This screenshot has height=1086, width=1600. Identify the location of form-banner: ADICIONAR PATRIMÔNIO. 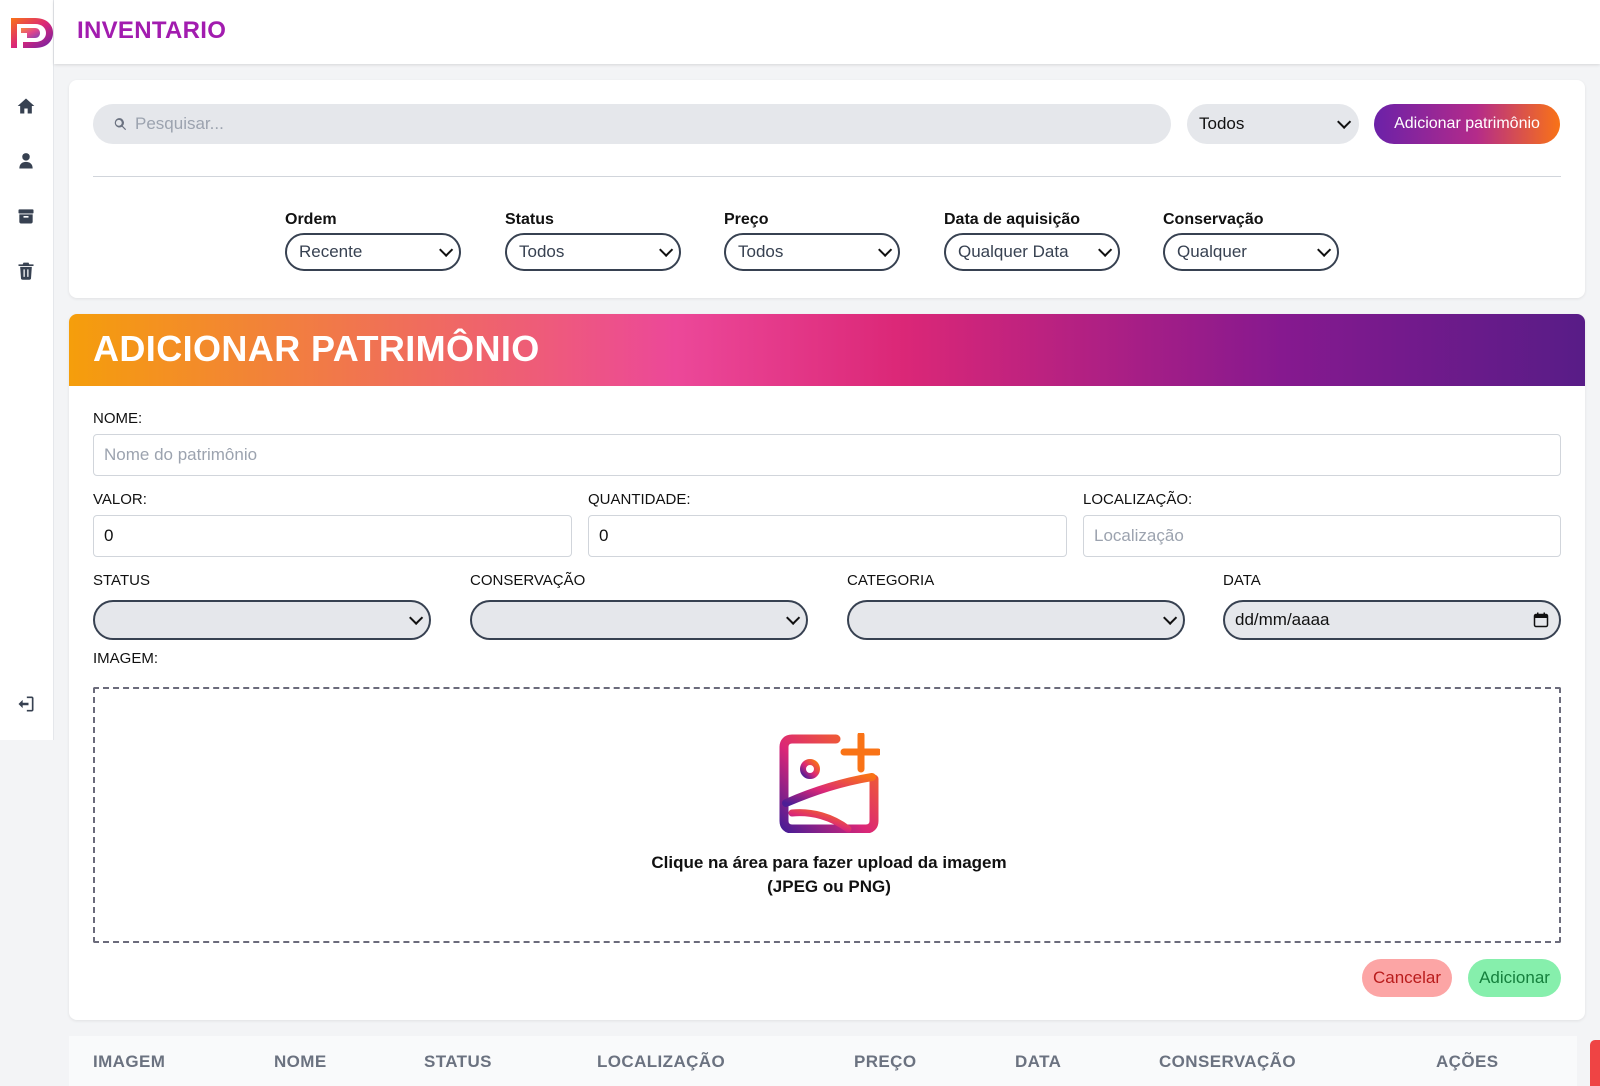
(827, 350).